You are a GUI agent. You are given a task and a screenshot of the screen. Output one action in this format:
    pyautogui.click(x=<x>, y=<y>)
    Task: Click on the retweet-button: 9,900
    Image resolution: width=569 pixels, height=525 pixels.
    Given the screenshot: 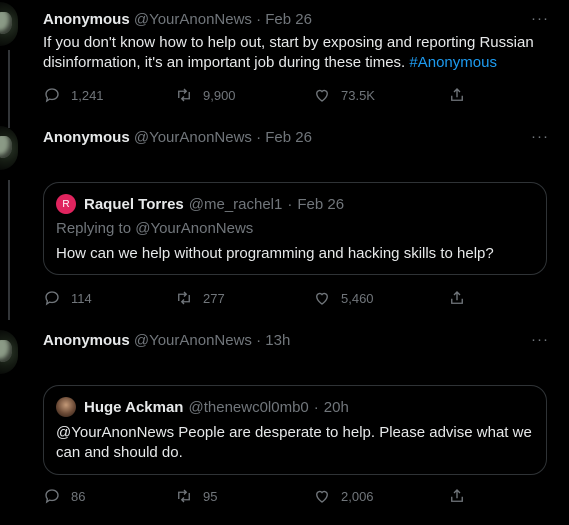 What is the action you would take?
    pyautogui.click(x=205, y=95)
    